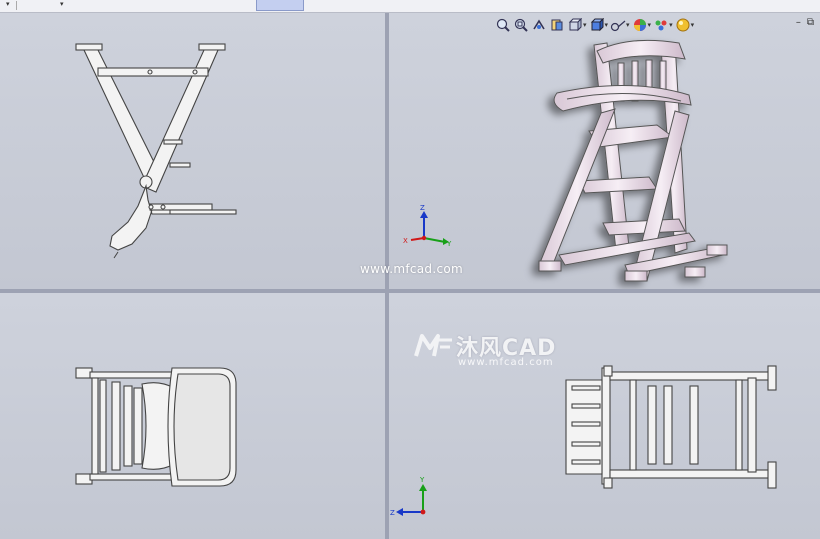 This screenshot has height=539, width=820. I want to click on part-lower-body, so click(171, 217).